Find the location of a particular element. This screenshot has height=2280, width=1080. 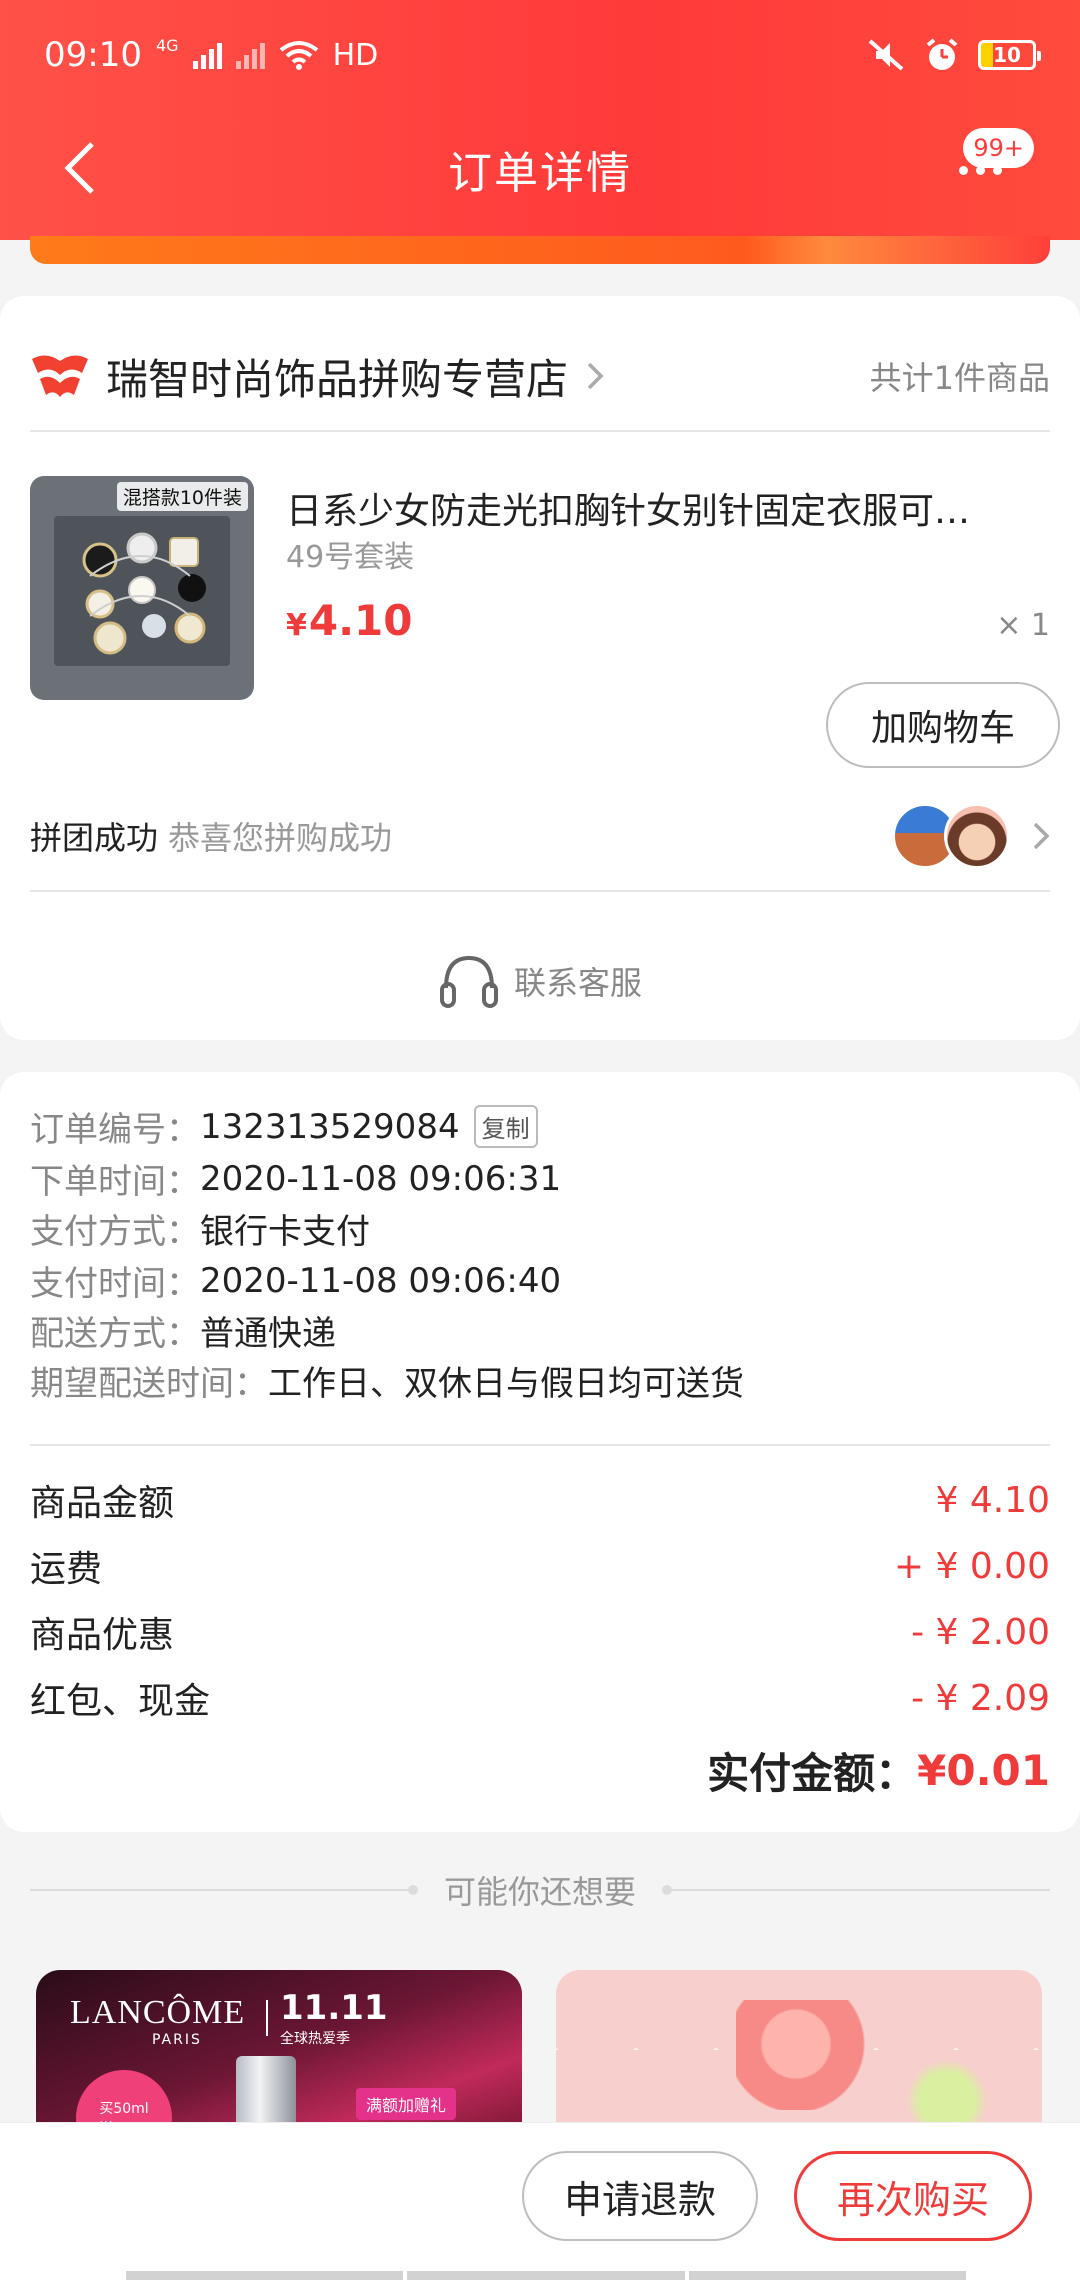

contact-service-button: 联系客服 is located at coordinates (540, 981).